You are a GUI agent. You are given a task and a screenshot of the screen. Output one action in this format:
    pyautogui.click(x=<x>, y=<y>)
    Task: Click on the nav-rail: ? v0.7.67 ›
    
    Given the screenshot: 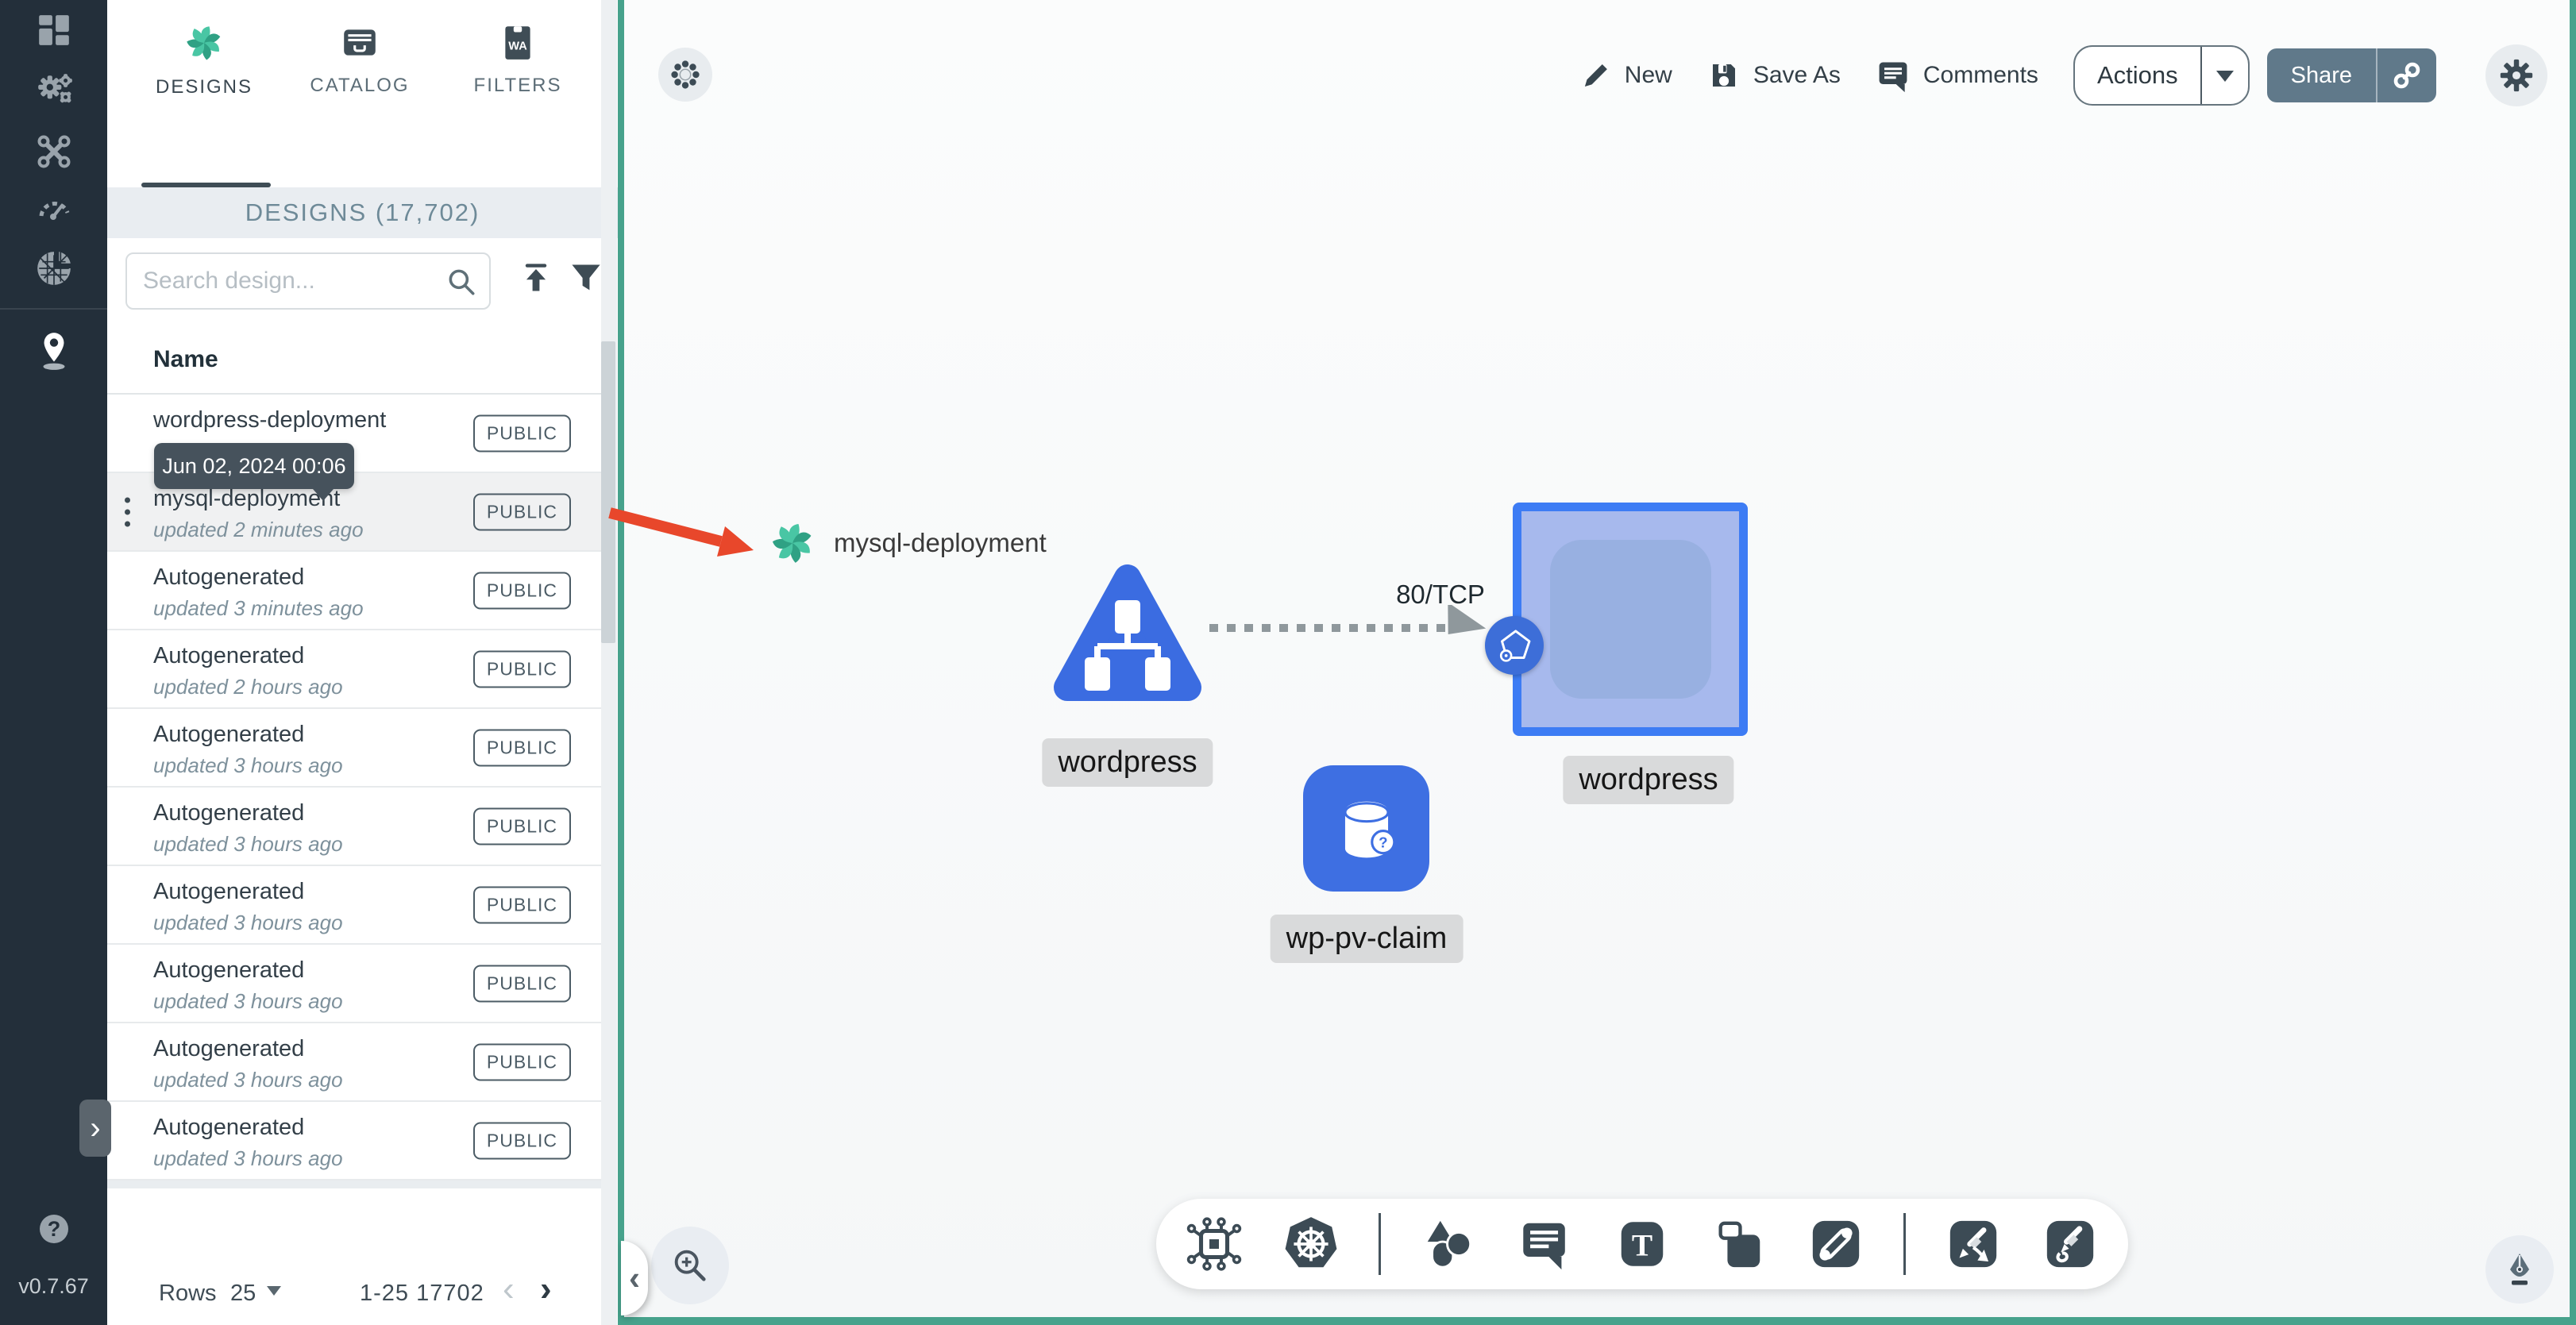 What is the action you would take?
    pyautogui.click(x=55, y=662)
    